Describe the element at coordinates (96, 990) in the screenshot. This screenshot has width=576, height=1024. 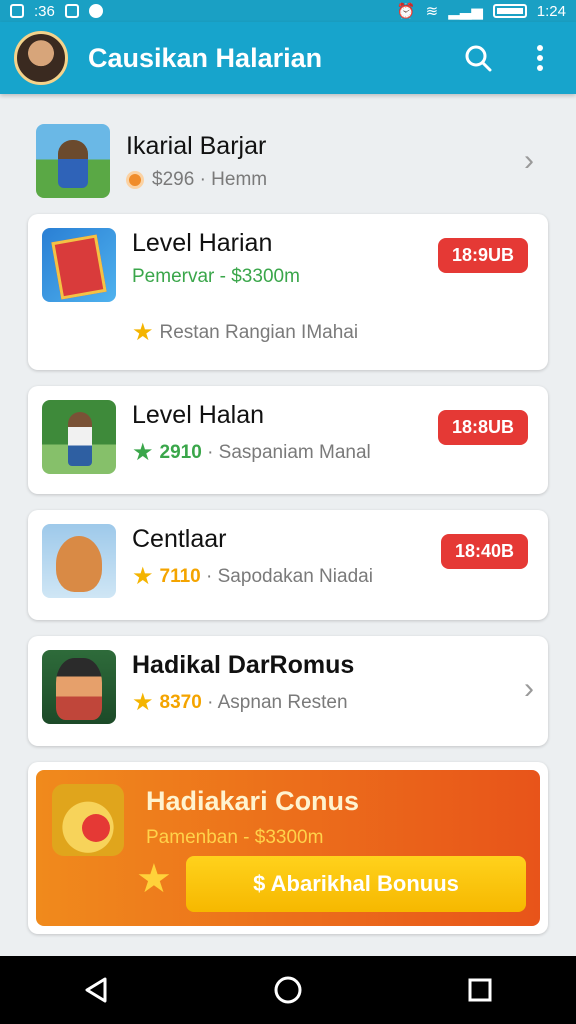
I see `back-icon` at that location.